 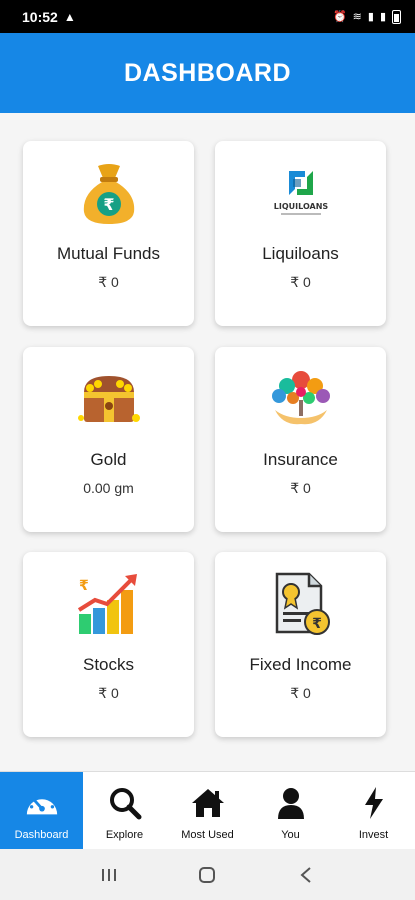 What do you see at coordinates (339, 17) in the screenshot?
I see `alarm-icon: ⏰` at bounding box center [339, 17].